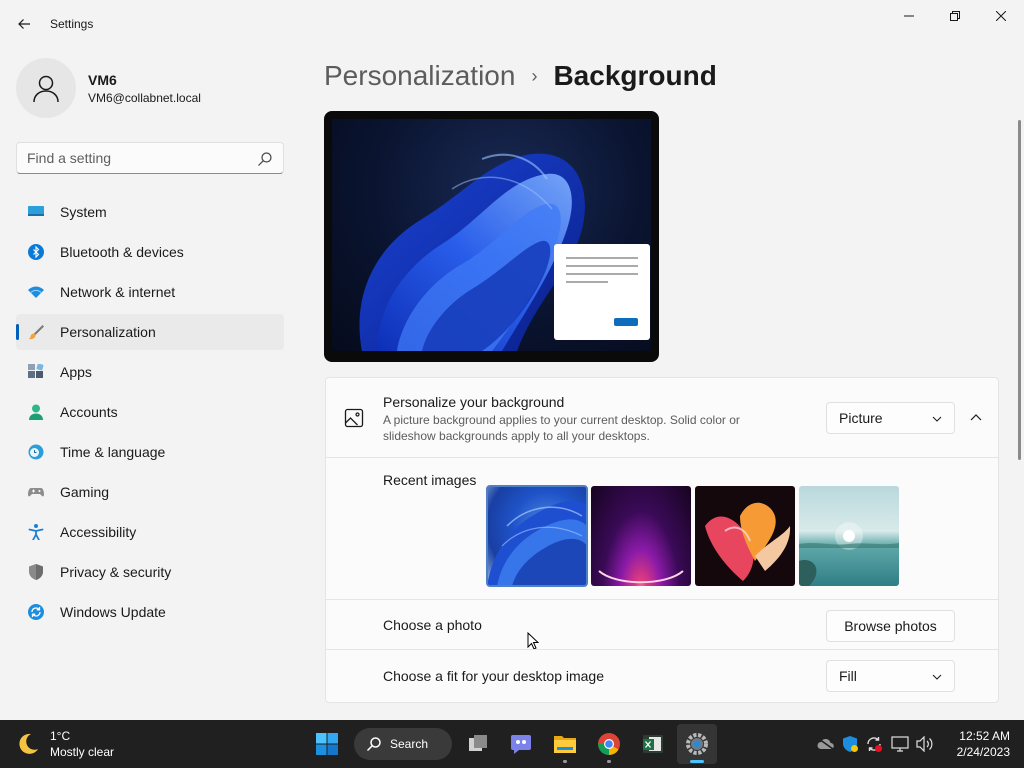  What do you see at coordinates (28, 743) in the screenshot?
I see `moon-icon` at bounding box center [28, 743].